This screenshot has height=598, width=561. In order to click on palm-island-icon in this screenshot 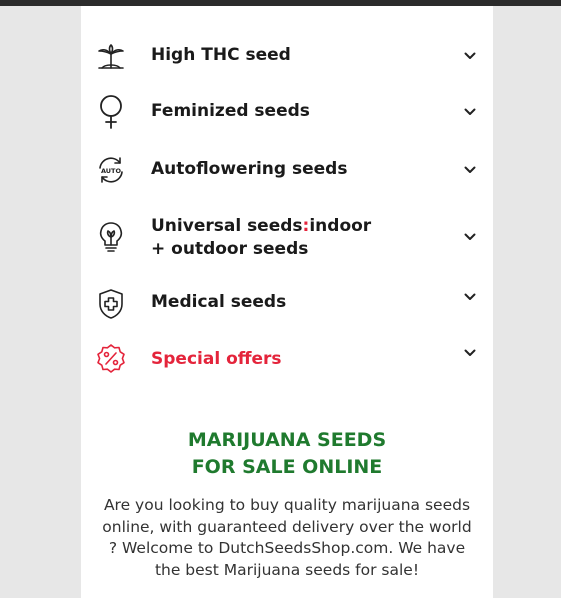, I will do `click(111, 56)`.